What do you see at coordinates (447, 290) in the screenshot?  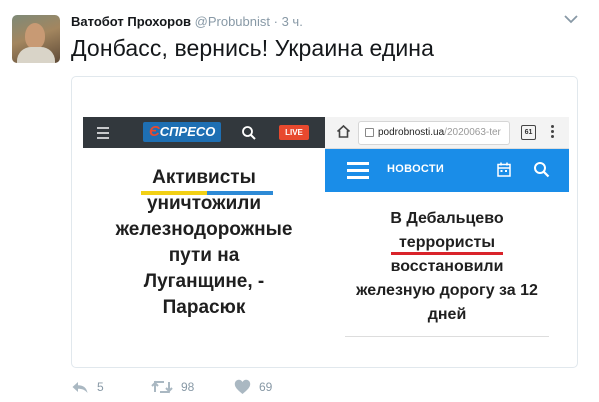 I see `headline-line: железную дорогу за 12` at bounding box center [447, 290].